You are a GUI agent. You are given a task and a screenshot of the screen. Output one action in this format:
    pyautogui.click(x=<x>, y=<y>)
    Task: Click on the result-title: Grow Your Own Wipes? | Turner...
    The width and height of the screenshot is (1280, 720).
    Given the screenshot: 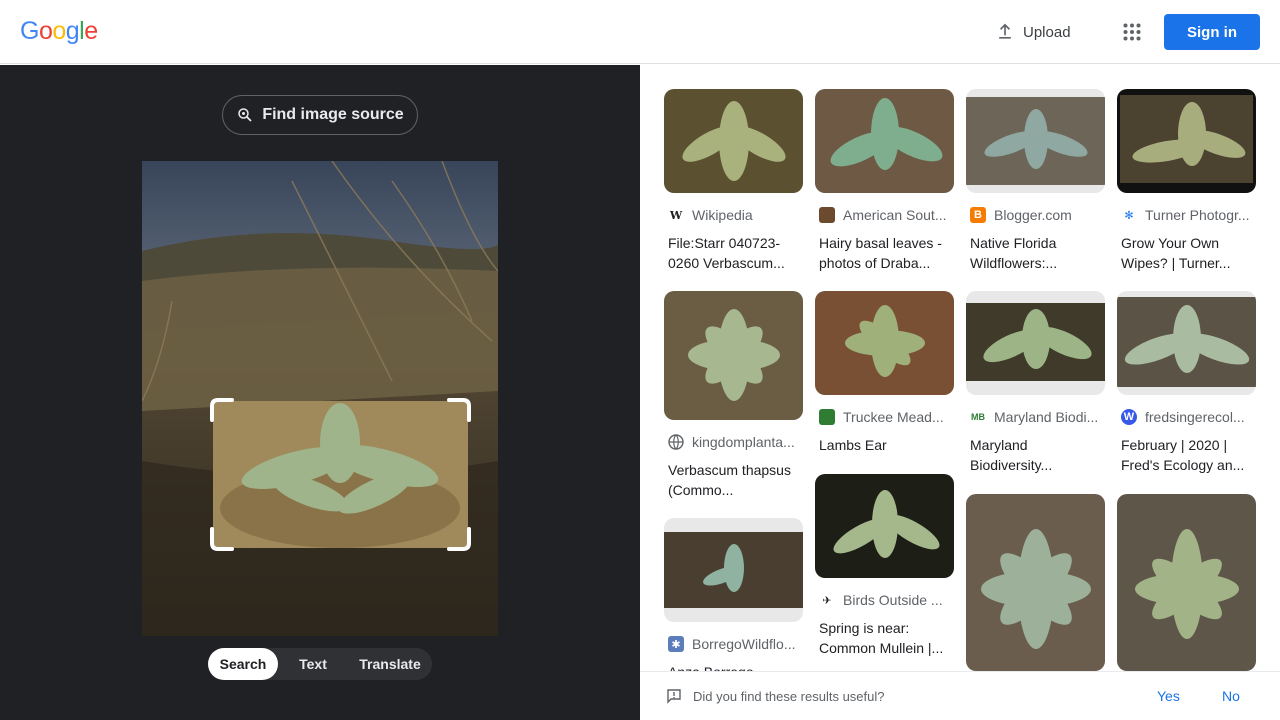 What is the action you would take?
    pyautogui.click(x=1186, y=253)
    